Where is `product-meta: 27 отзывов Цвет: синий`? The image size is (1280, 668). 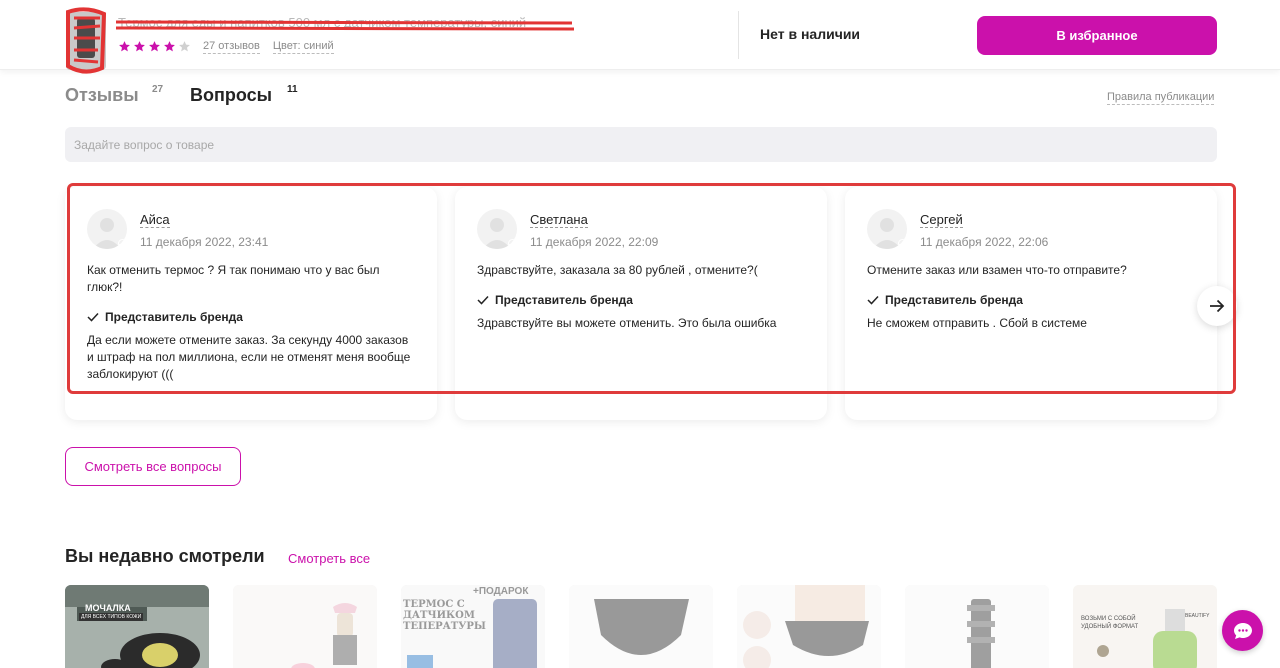
product-meta: 27 отзывов Цвет: синий is located at coordinates (232, 46).